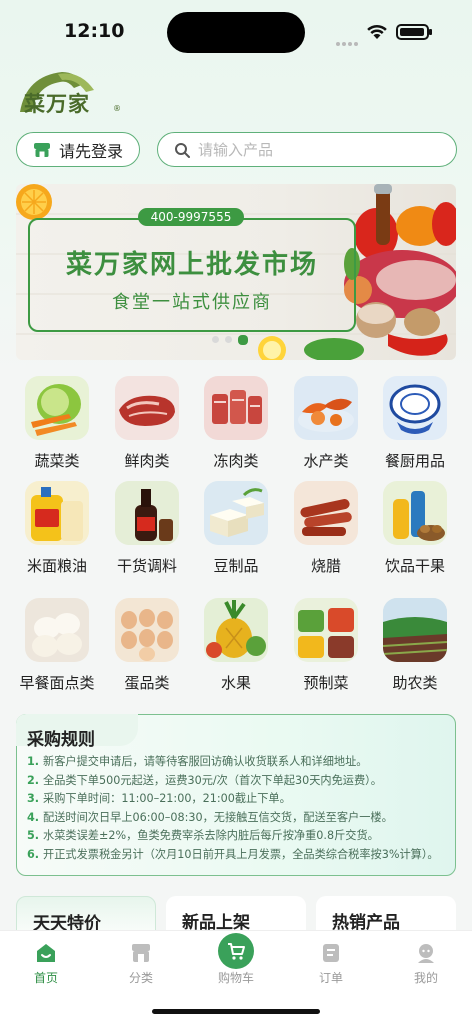  I want to click on rule-text: 新客户提交申请后，请等待客服回访确认收货联系人和详细地址。, so click(205, 761).